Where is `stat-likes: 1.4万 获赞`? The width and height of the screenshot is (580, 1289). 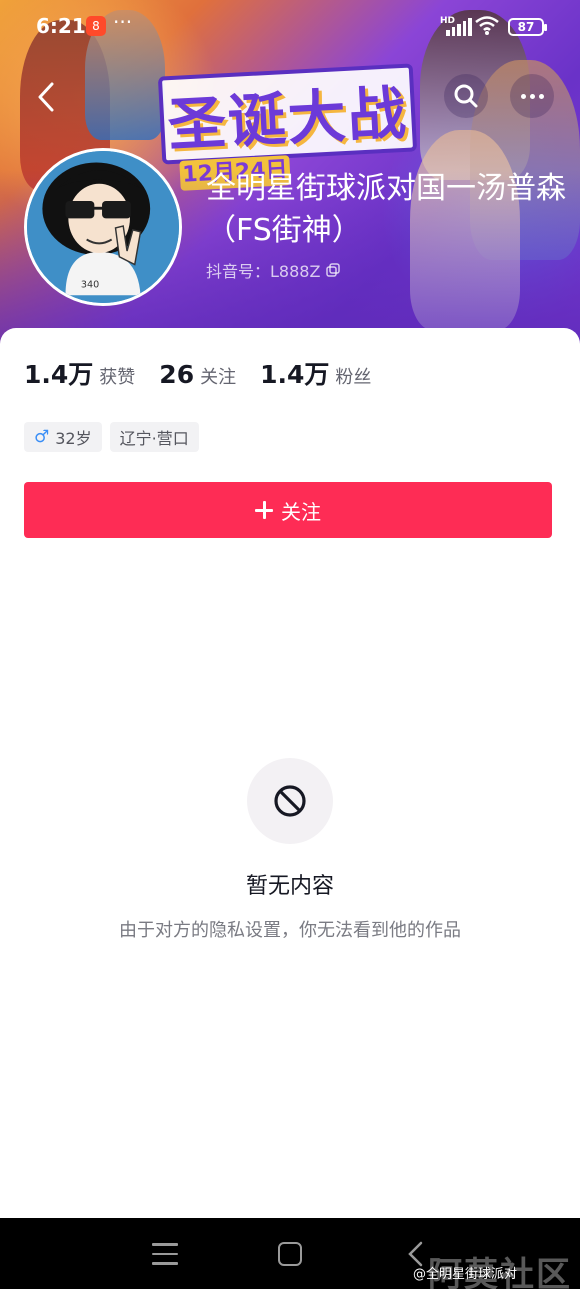 stat-likes: 1.4万 获赞 is located at coordinates (79, 373).